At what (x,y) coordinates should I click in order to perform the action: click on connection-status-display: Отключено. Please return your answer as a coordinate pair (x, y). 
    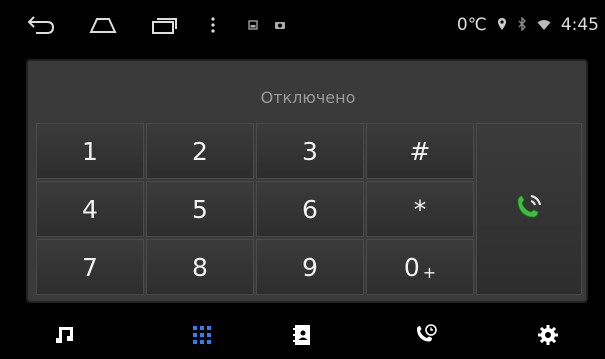
    Looking at the image, I should click on (308, 97).